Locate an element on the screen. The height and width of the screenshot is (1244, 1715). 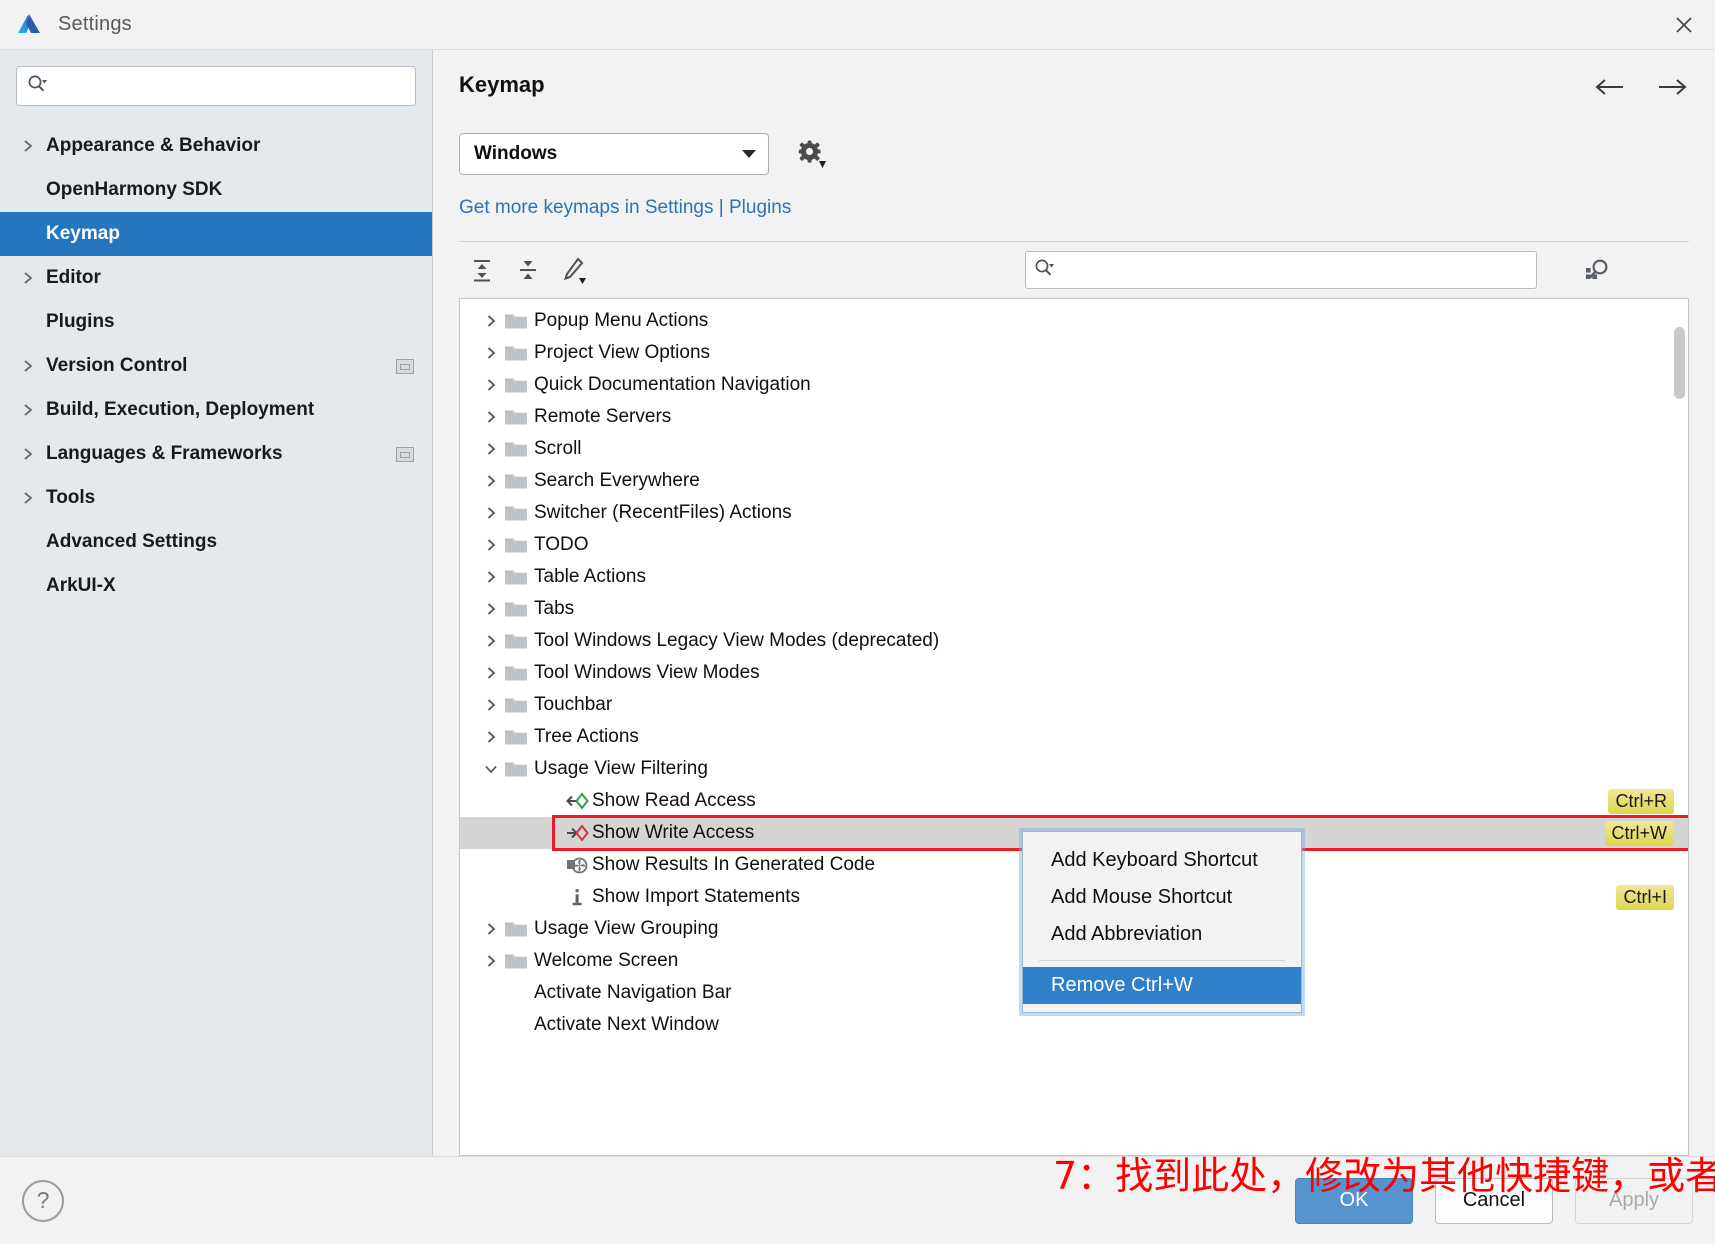
sidebar-item-advanced-settings: Advanced Settings is located at coordinates (216, 542).